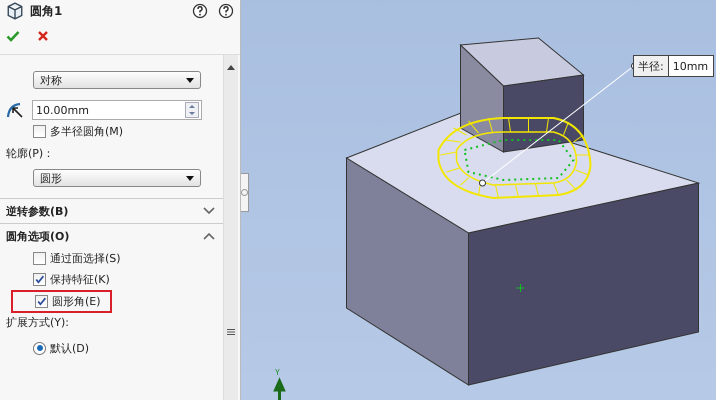 The height and width of the screenshot is (400, 716). I want to click on checkbox-label: 通过面选择(S), so click(85, 258).